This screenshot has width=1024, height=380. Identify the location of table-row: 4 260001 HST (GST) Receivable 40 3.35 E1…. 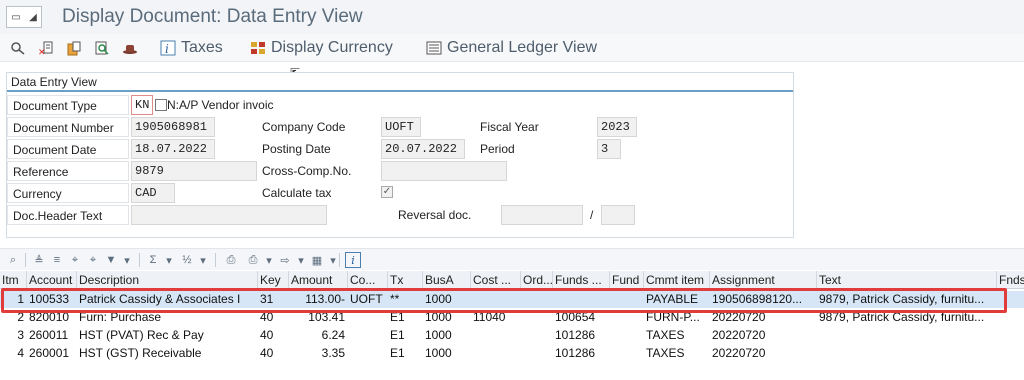
(512, 353).